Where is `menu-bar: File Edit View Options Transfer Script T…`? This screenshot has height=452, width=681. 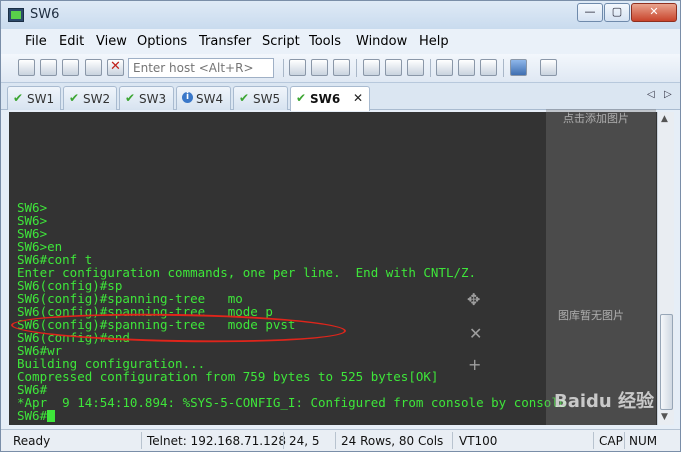
menu-bar: File Edit View Options Transfer Script T… is located at coordinates (340, 41).